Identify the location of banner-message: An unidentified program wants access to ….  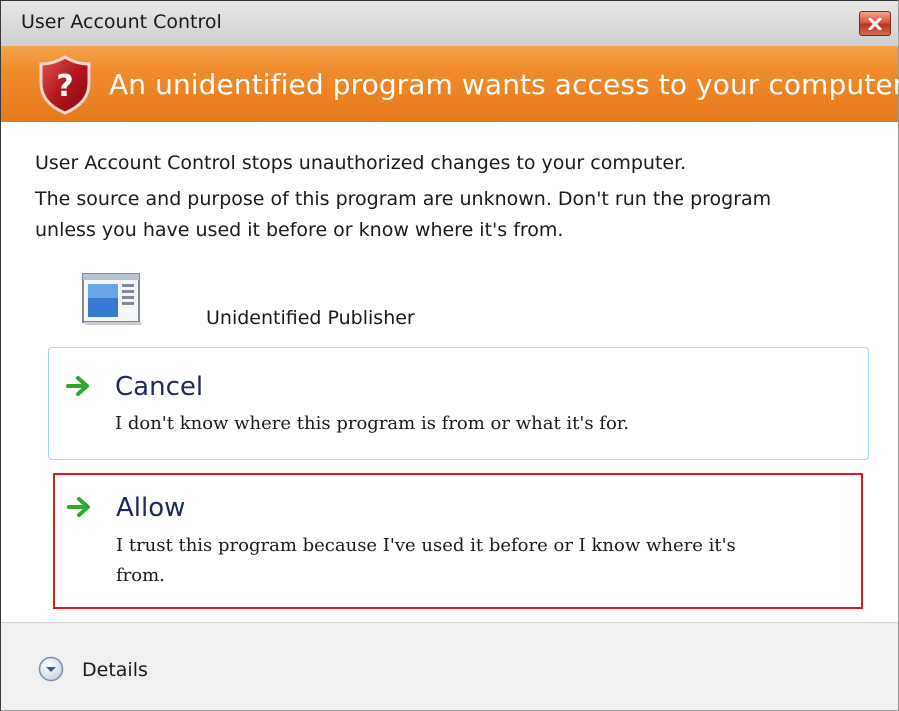
(504, 84).